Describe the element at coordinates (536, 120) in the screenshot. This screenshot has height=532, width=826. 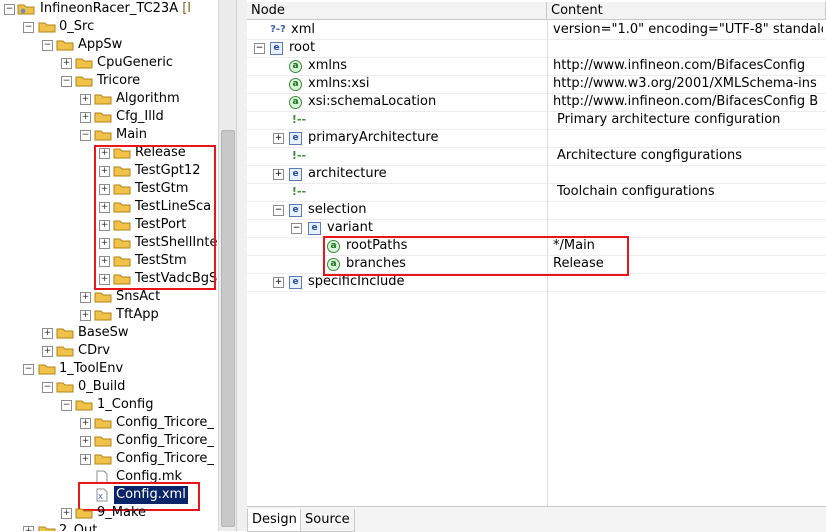
I see `xml-row: !-- Primary architecture configuration` at that location.